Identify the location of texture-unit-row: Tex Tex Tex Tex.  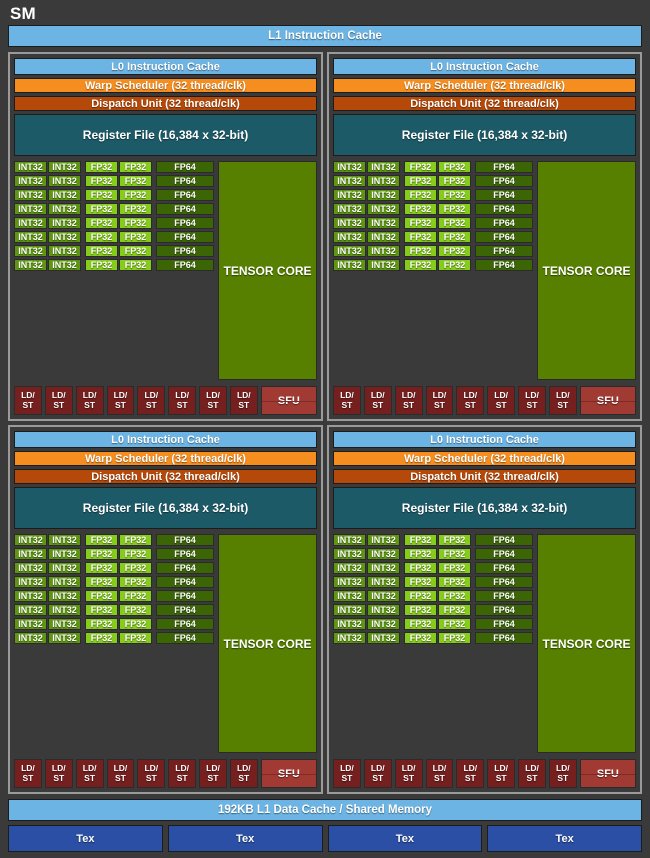
(325, 838).